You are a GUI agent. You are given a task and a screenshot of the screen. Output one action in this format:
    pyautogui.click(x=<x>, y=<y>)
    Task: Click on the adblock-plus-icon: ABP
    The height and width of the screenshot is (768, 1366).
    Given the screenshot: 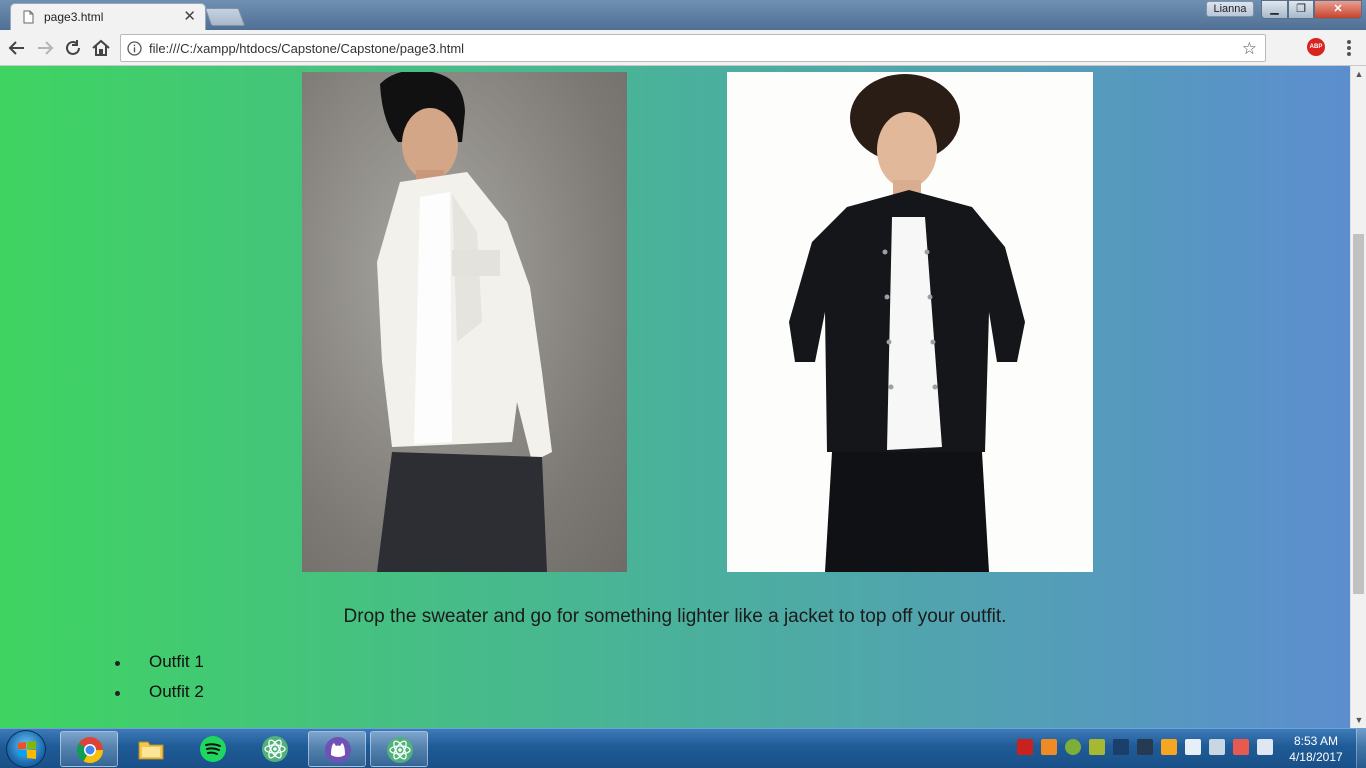 What is the action you would take?
    pyautogui.click(x=1316, y=47)
    